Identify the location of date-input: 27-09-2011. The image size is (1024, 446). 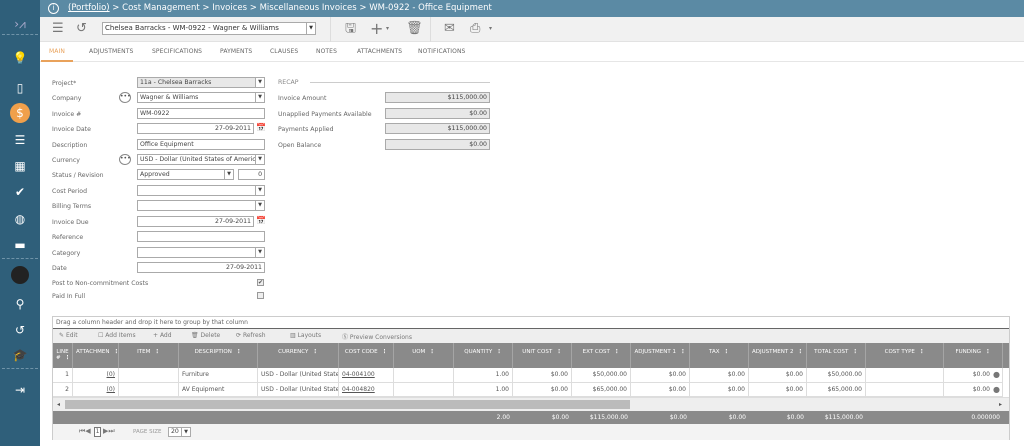
(201, 267).